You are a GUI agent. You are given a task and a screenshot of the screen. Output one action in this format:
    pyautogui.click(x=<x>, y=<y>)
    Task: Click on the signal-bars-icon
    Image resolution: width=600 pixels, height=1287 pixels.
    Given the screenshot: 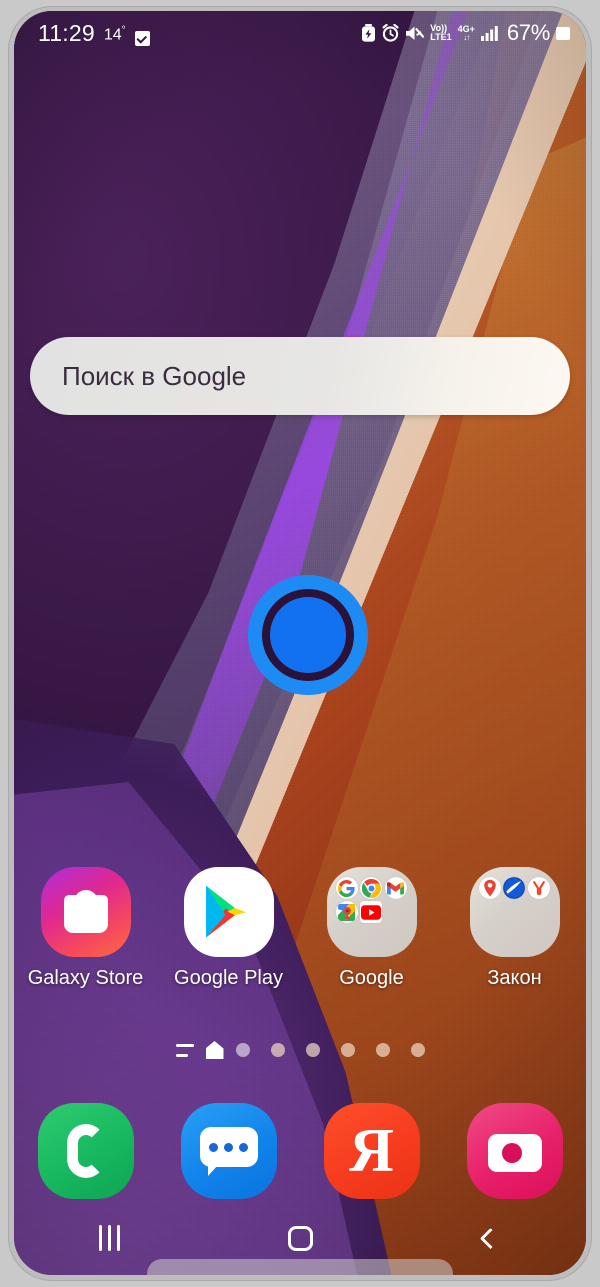 What is the action you would take?
    pyautogui.click(x=489, y=33)
    